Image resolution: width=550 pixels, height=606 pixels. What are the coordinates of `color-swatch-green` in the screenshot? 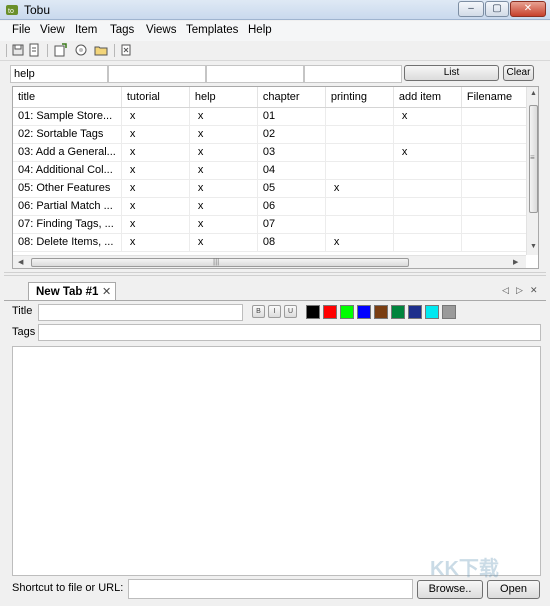 It's located at (347, 312).